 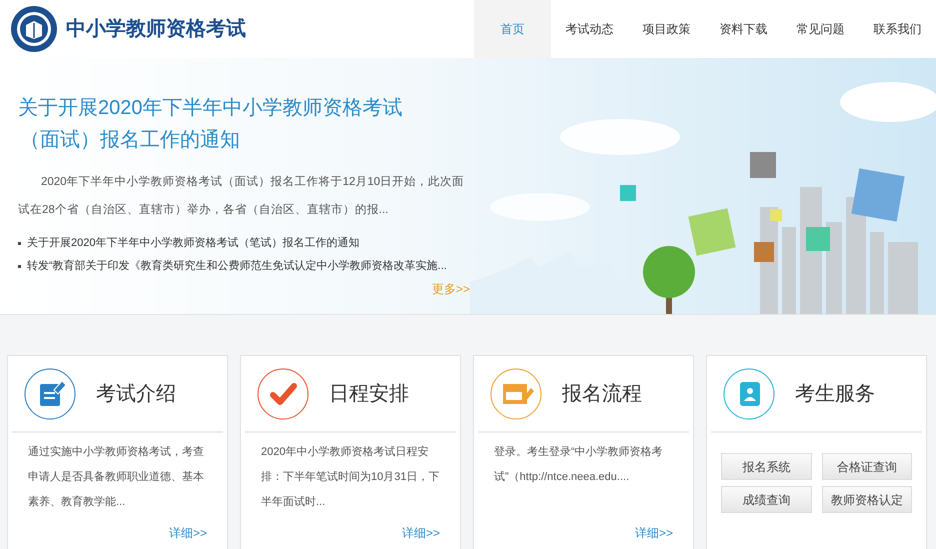 I want to click on service-button: 报名系统, so click(x=766, y=466).